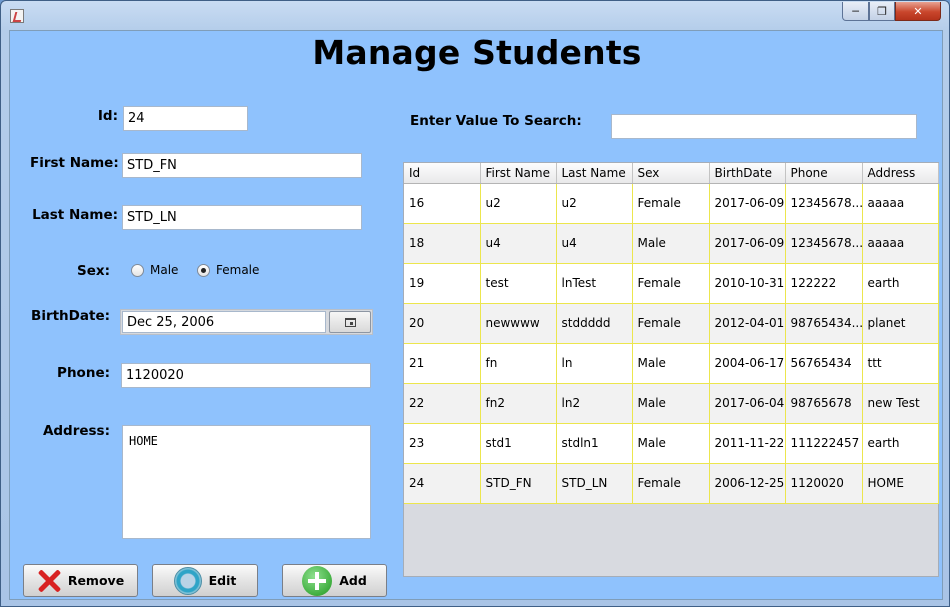  I want to click on last-name-field, so click(242, 217).